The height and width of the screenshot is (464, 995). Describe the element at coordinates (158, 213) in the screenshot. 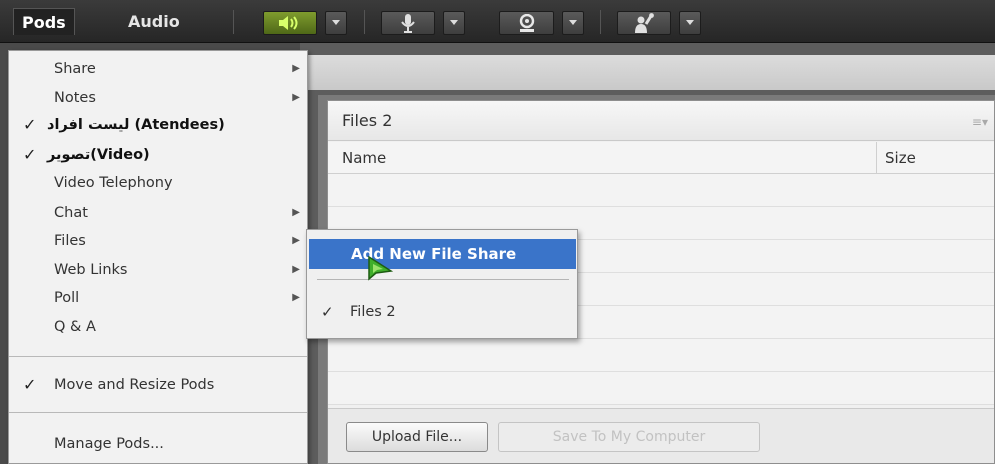

I see `menu-item-chat: Chat ▶` at that location.